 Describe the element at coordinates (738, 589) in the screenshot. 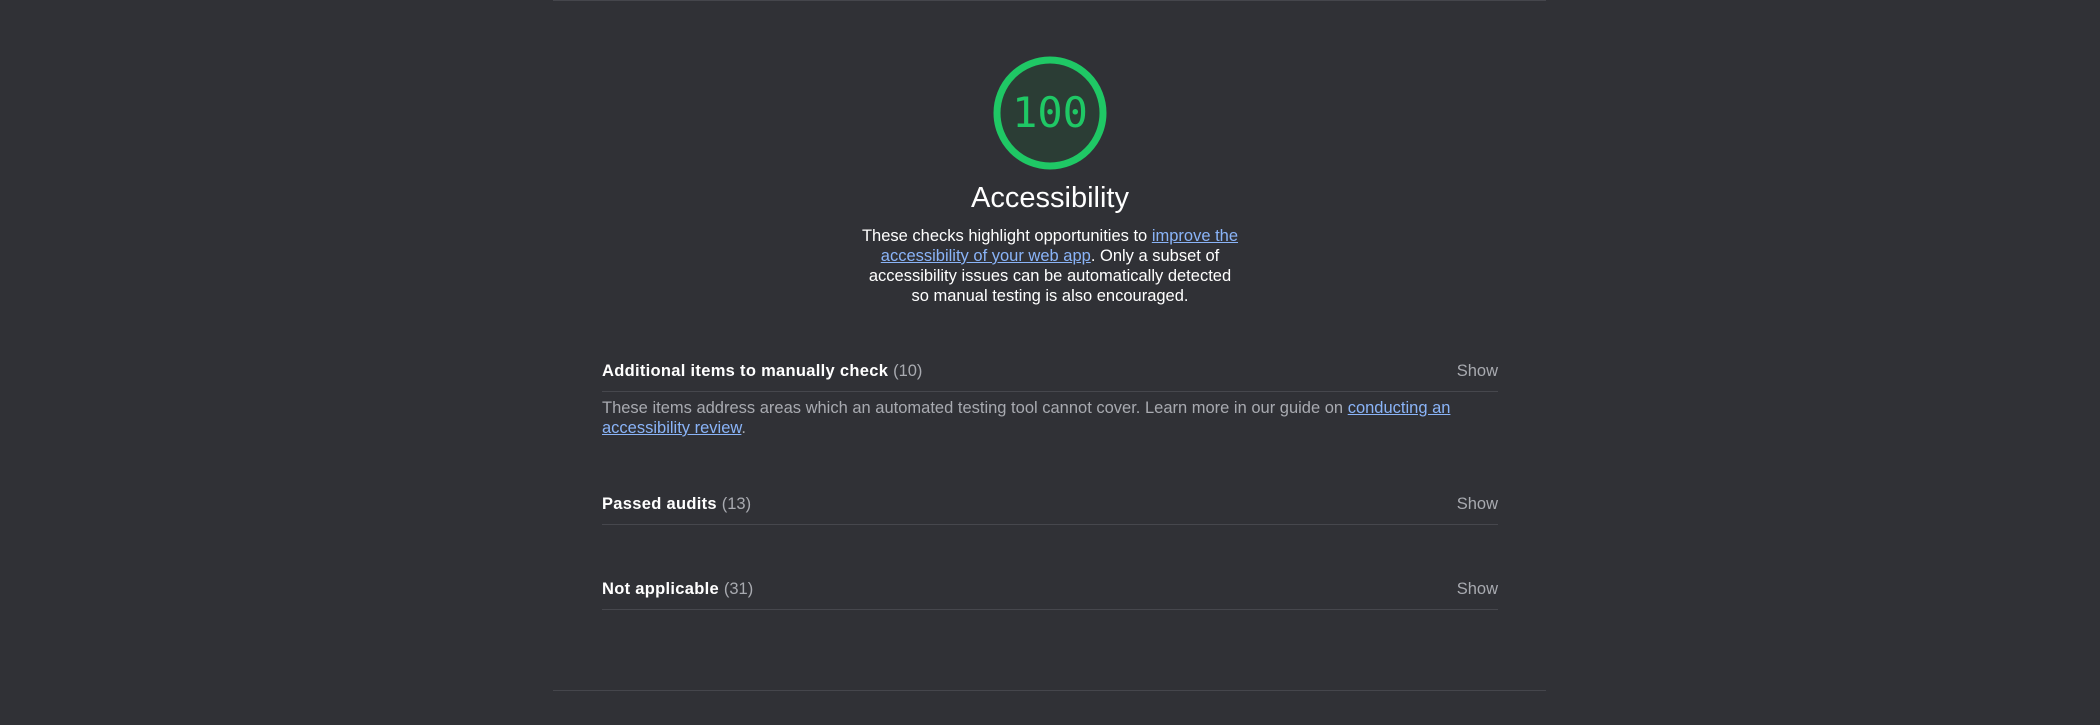

I see `group-count: (31)` at that location.